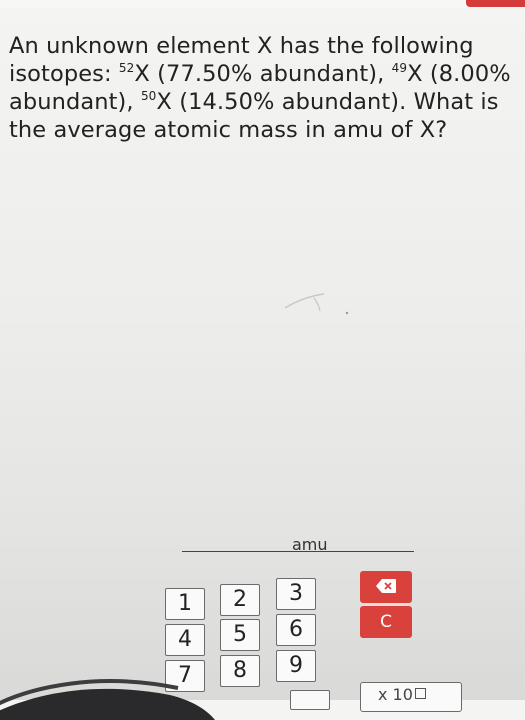 Image resolution: width=525 pixels, height=720 pixels. I want to click on multiplier-label: x 10, so click(402, 694).